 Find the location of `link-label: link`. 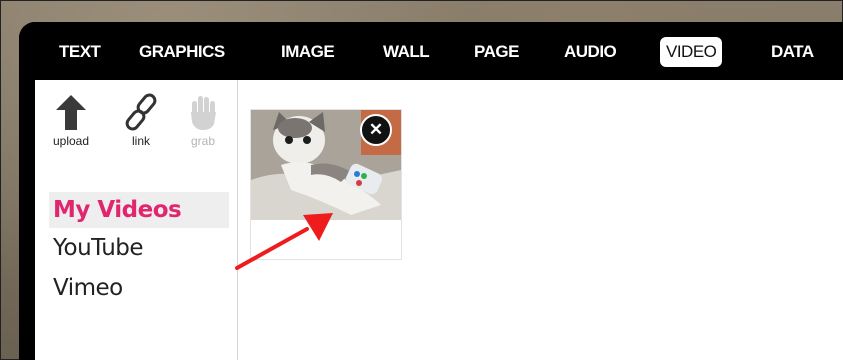

link-label: link is located at coordinates (140, 141).